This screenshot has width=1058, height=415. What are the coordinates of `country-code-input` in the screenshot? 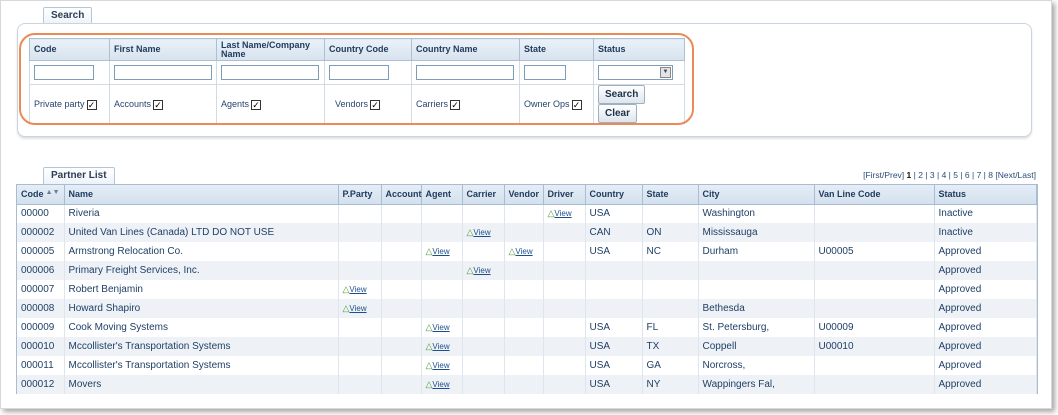 It's located at (359, 72).